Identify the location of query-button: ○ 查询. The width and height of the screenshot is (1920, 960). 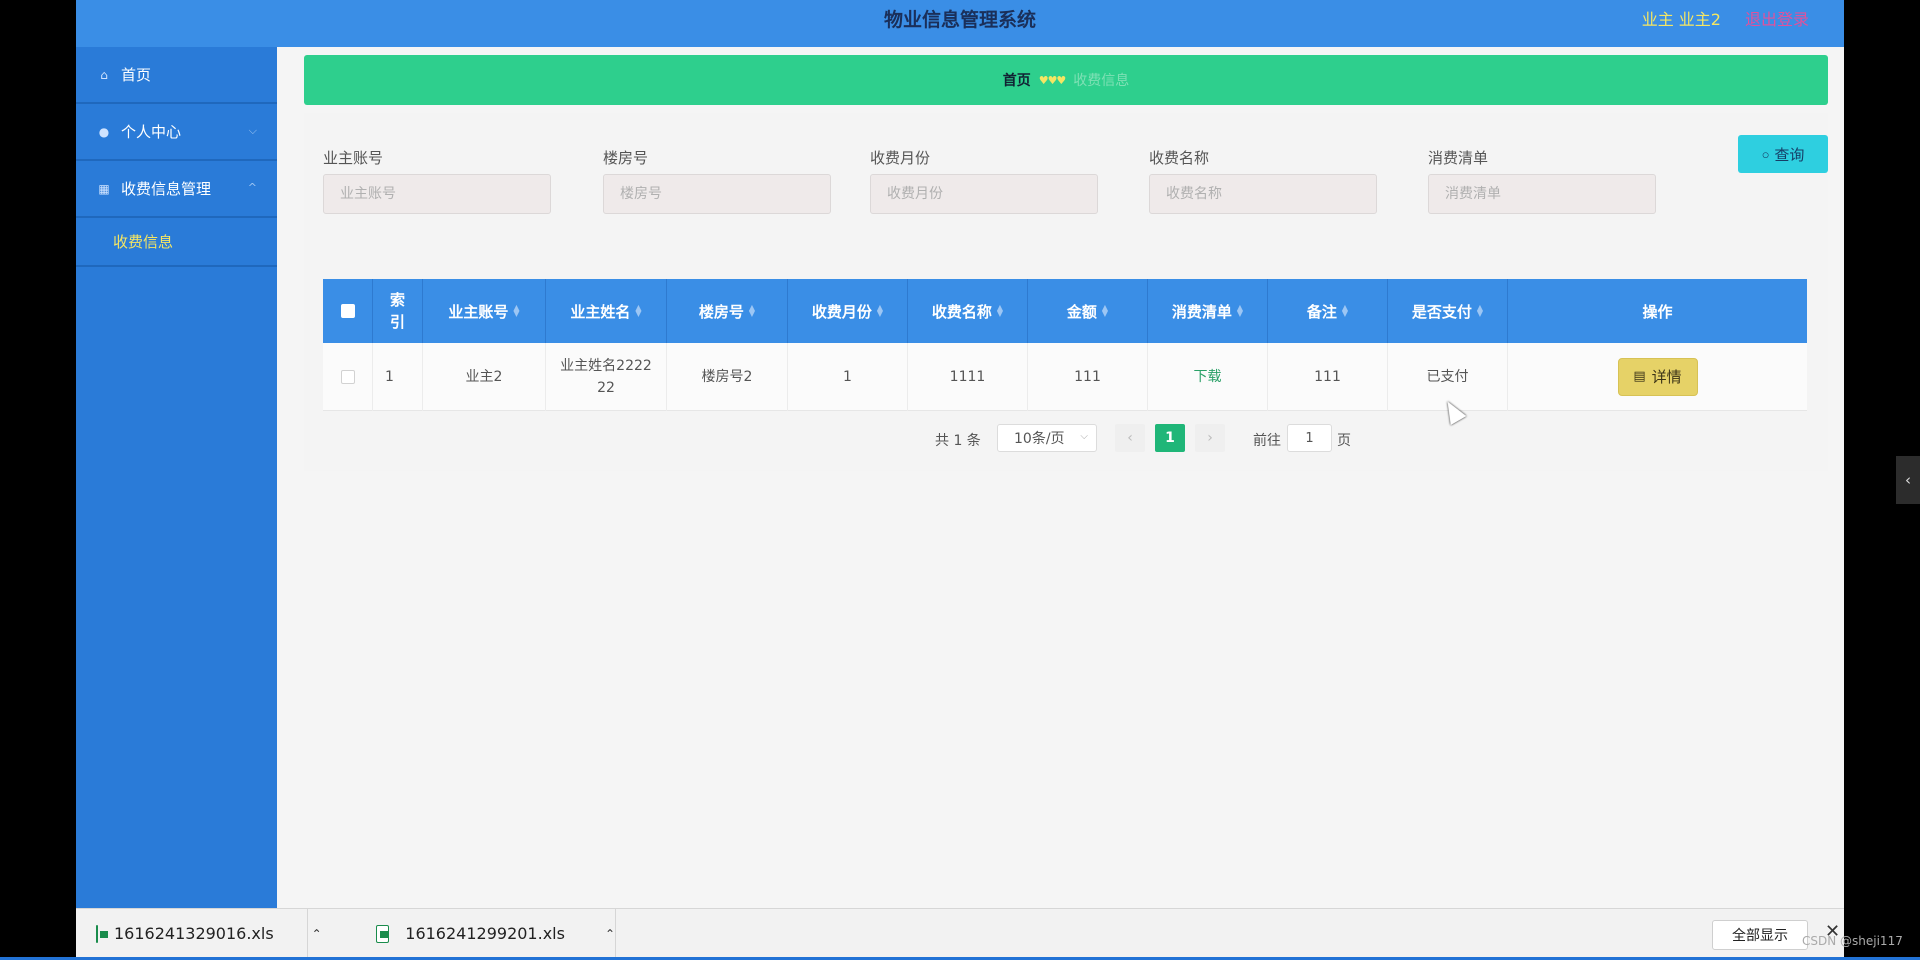
(1783, 154).